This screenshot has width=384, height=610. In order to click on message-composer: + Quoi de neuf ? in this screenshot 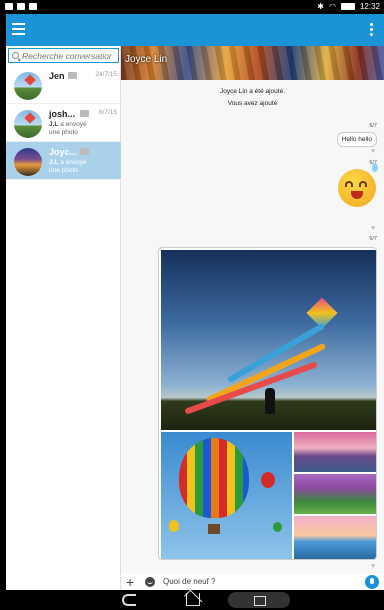, I will do `click(252, 582)`.